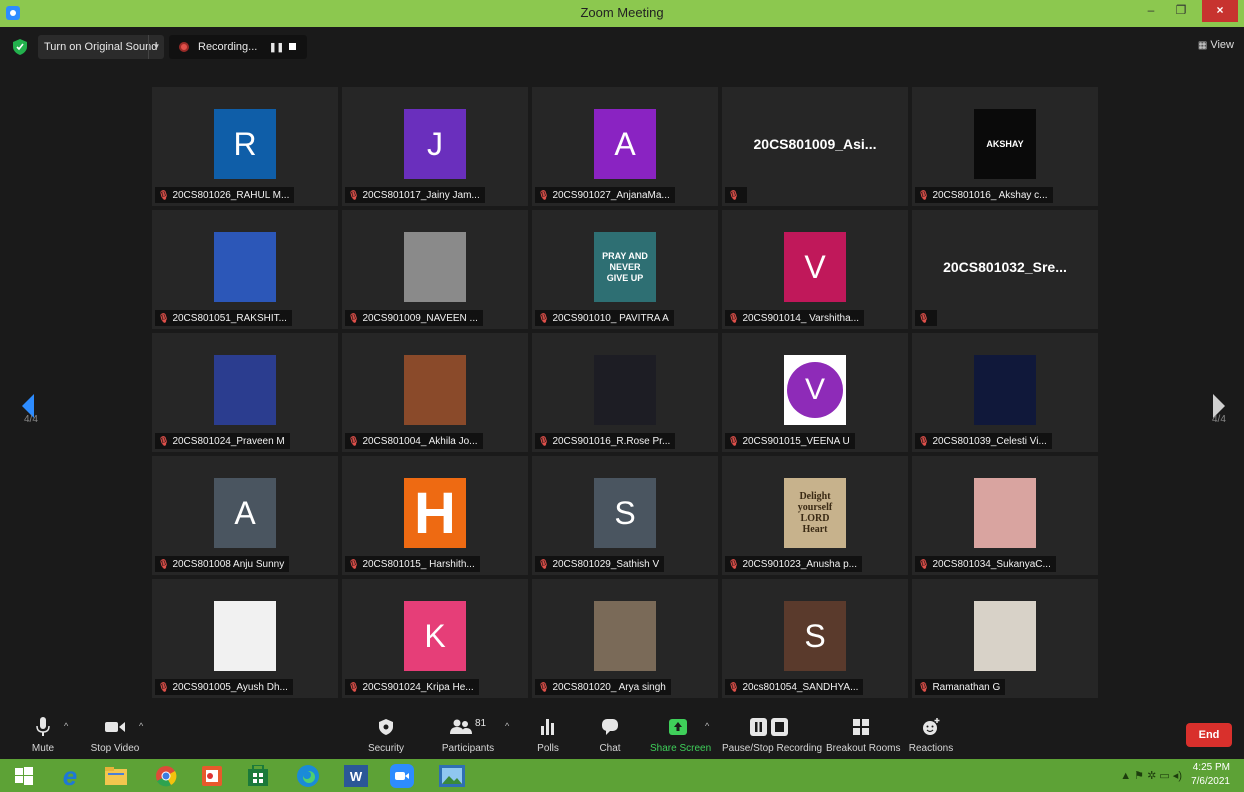  I want to click on pause-stop-recording-button: Pause/Stop Recording, so click(772, 737).